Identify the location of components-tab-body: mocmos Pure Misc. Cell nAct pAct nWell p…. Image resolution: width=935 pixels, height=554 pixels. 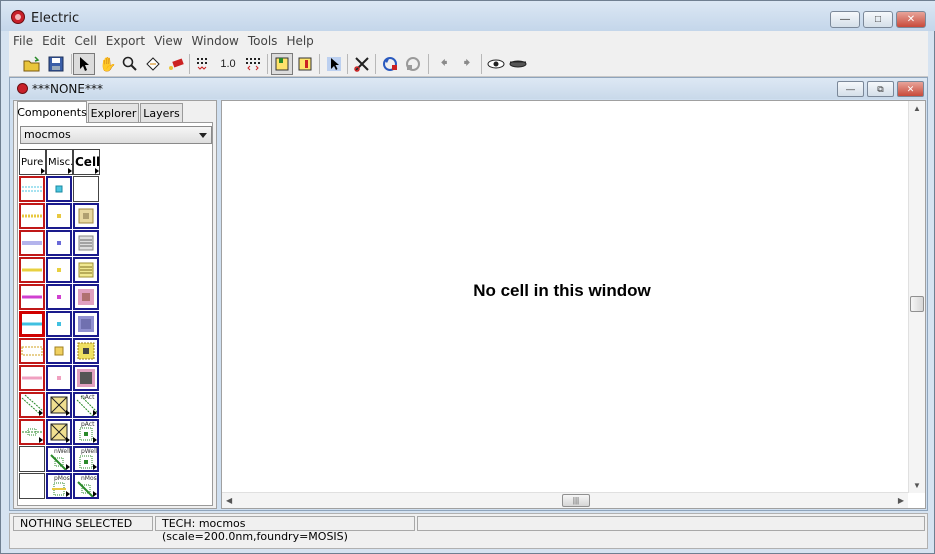
(115, 314).